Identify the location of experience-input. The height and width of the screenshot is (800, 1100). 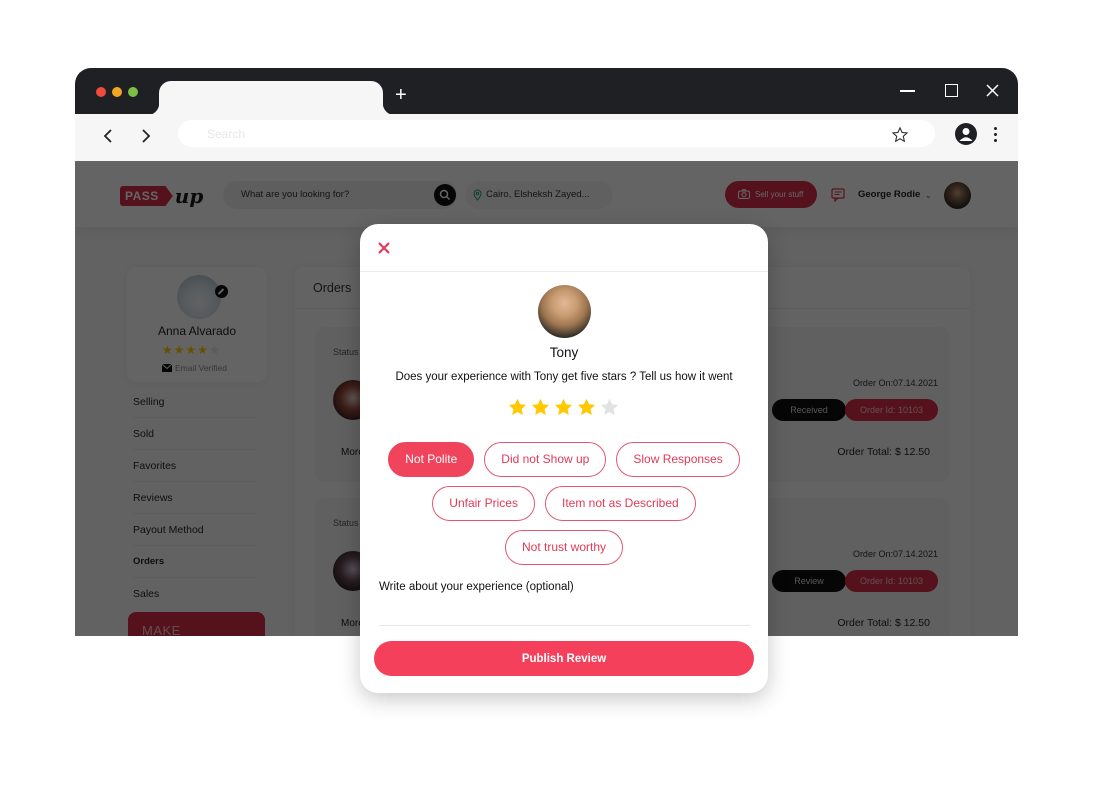
(564, 614).